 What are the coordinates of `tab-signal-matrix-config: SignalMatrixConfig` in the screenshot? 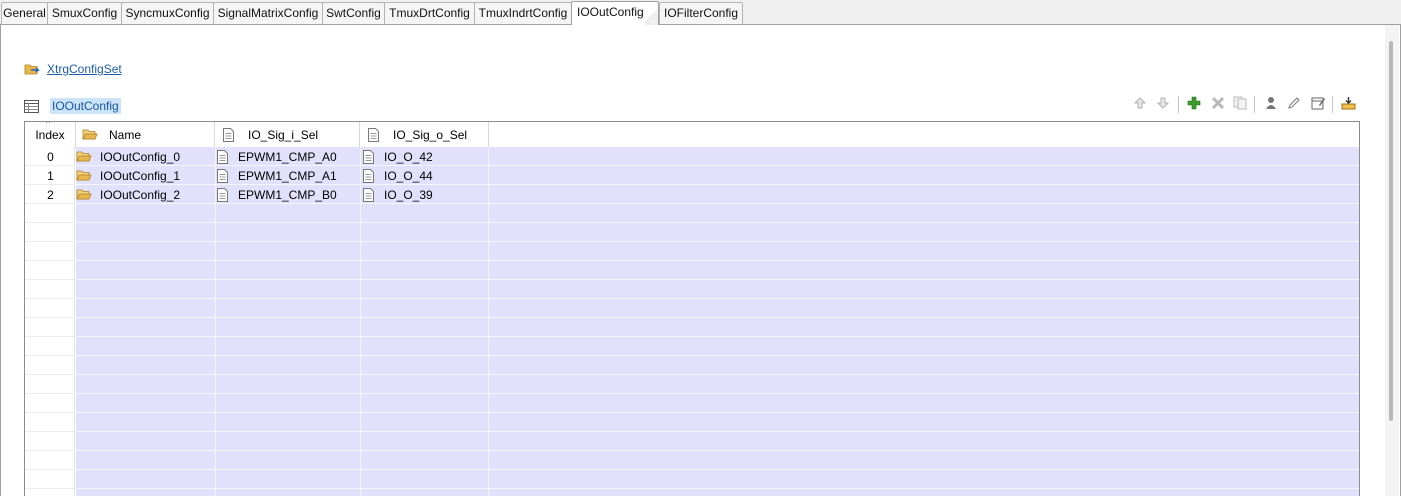 It's located at (268, 13).